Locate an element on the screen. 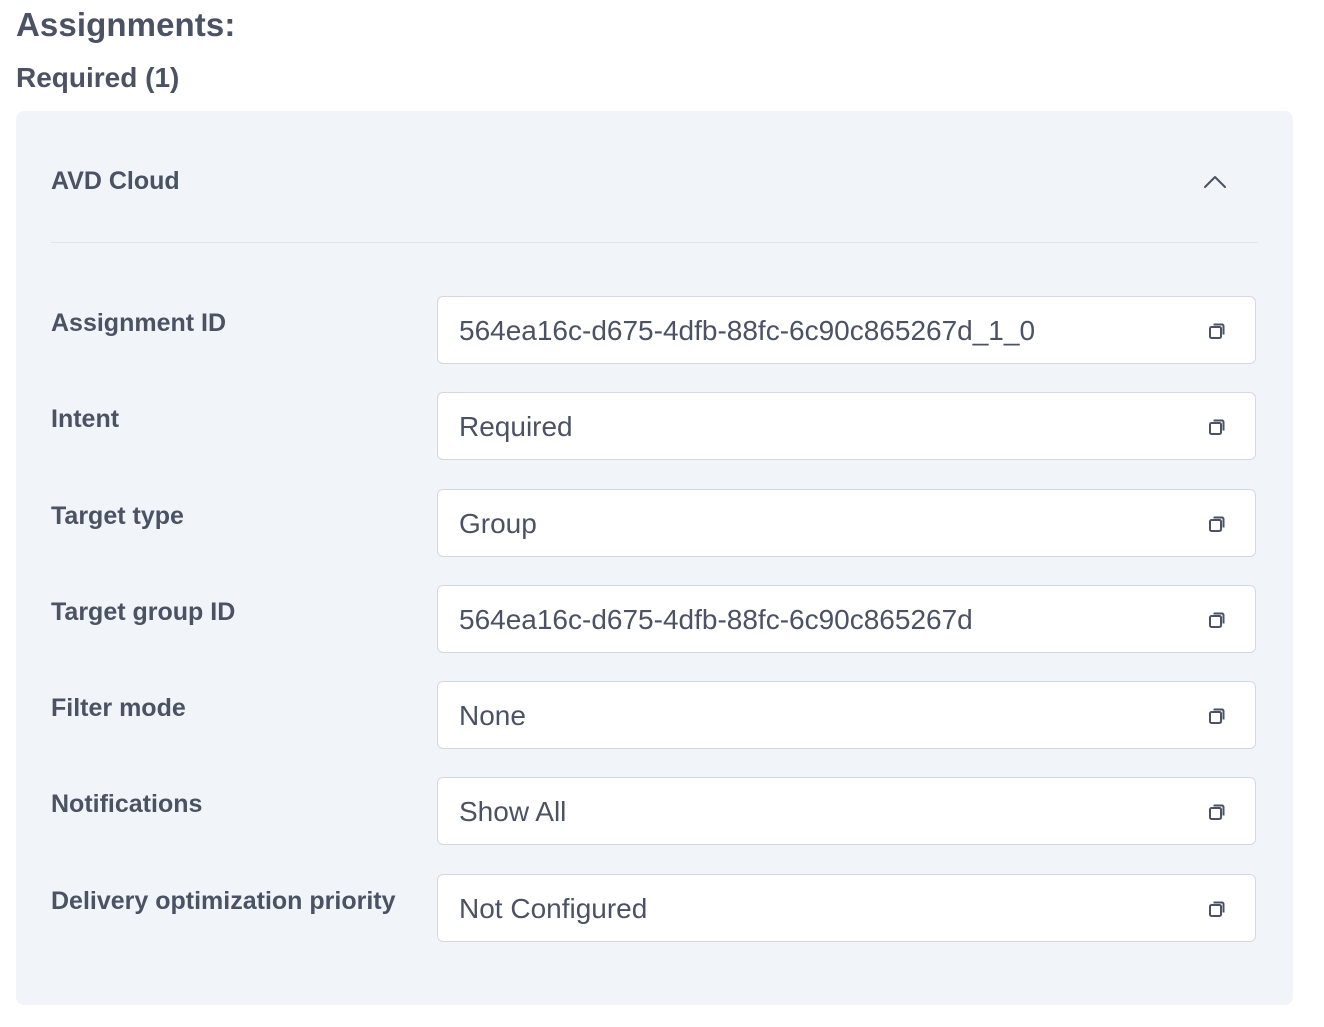  detail-row-filter-mode: Filter mode None is located at coordinates (654, 716).